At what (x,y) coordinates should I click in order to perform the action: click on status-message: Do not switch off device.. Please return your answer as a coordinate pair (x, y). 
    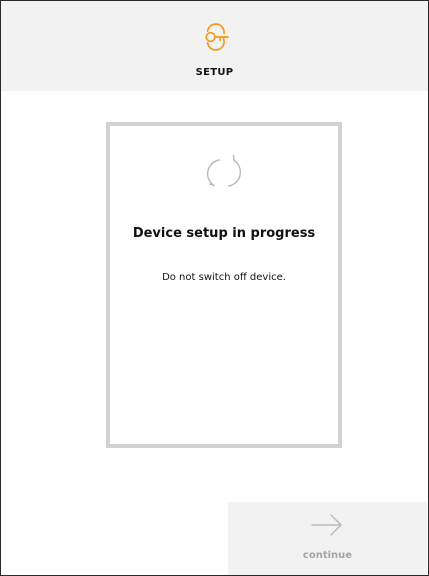
    Looking at the image, I should click on (224, 277).